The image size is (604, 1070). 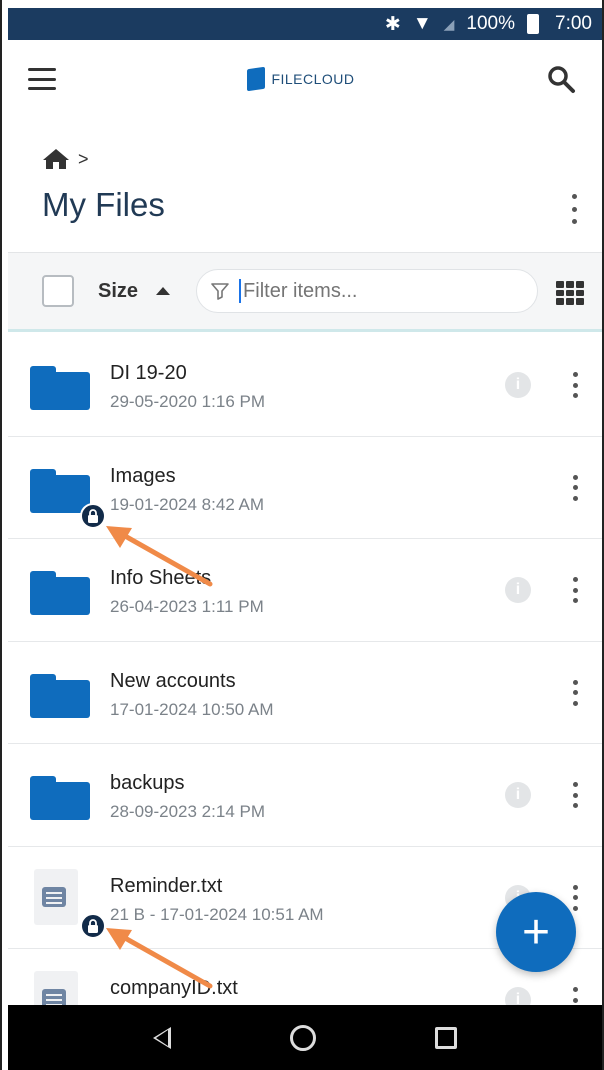 What do you see at coordinates (68, 903) in the screenshot?
I see `text-file-icon` at bounding box center [68, 903].